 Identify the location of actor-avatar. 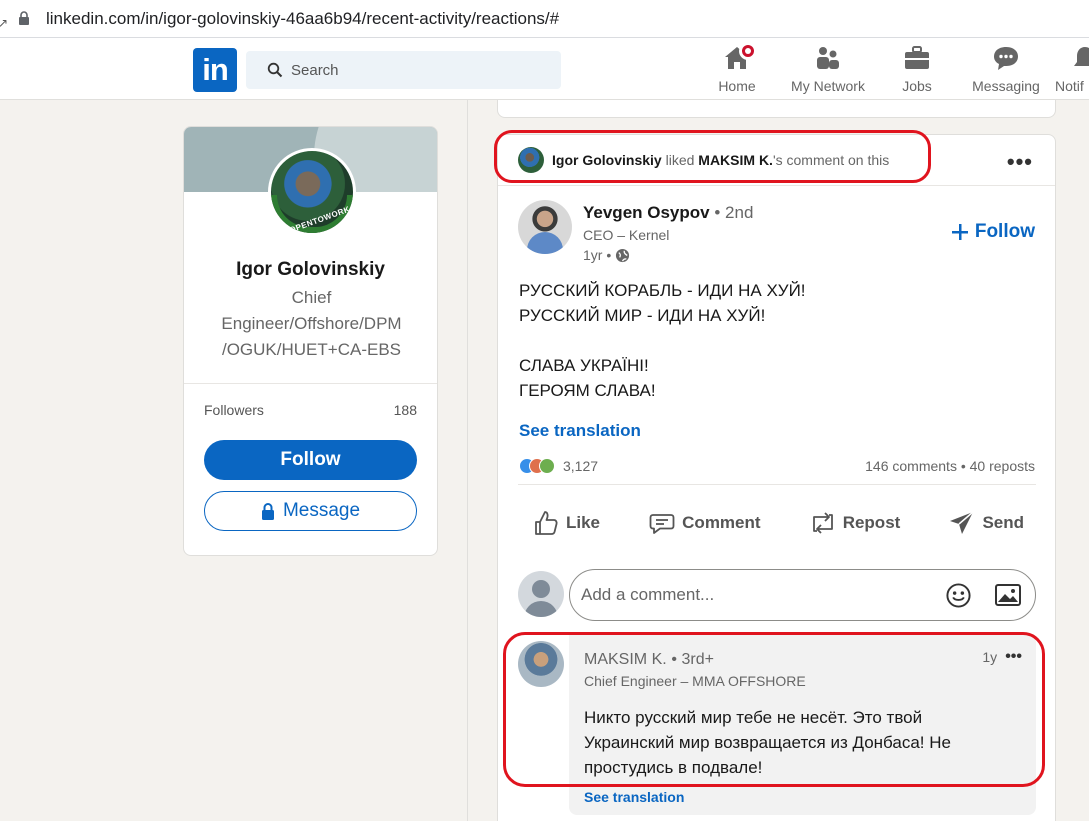
(531, 160).